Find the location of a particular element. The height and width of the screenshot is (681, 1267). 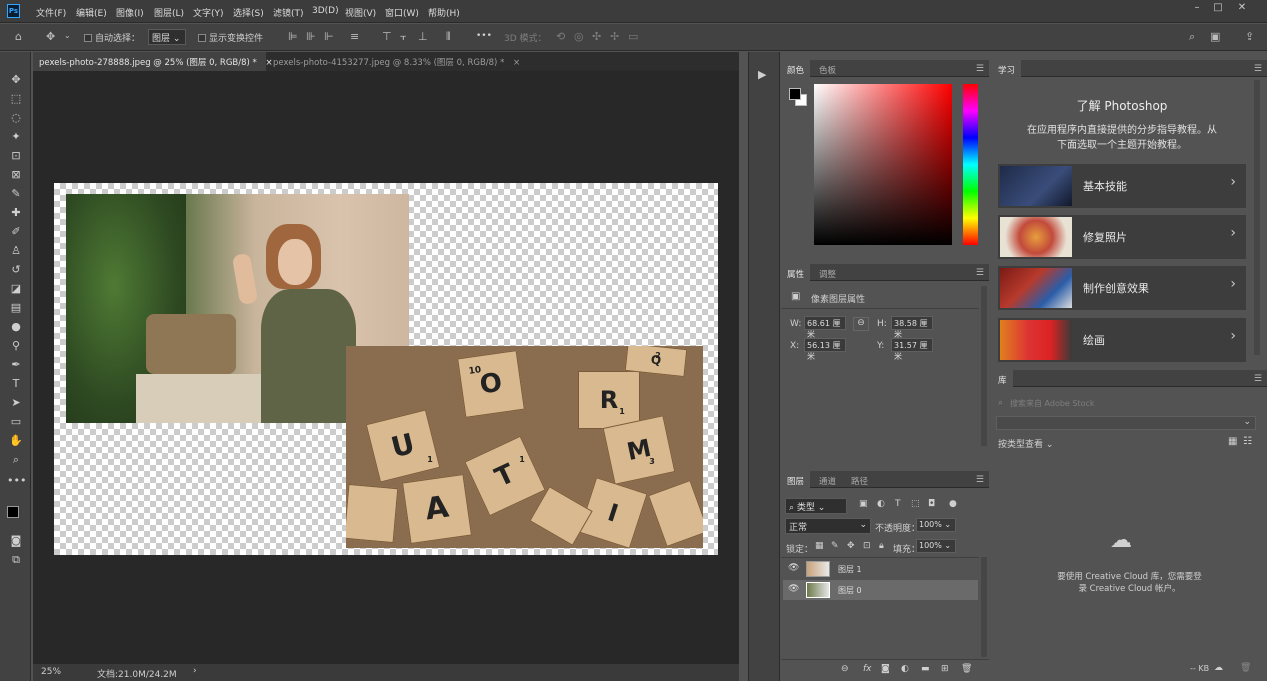

menu-help: 帮助(H) is located at coordinates (444, 12).